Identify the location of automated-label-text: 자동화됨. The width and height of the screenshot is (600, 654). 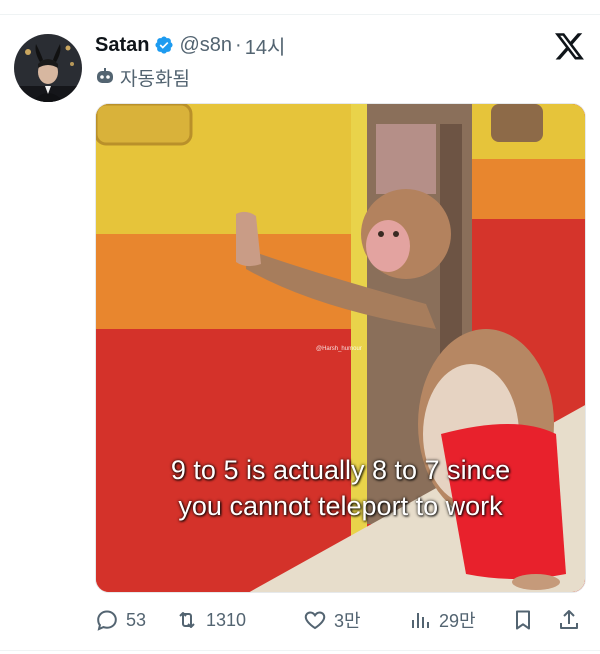
(155, 79).